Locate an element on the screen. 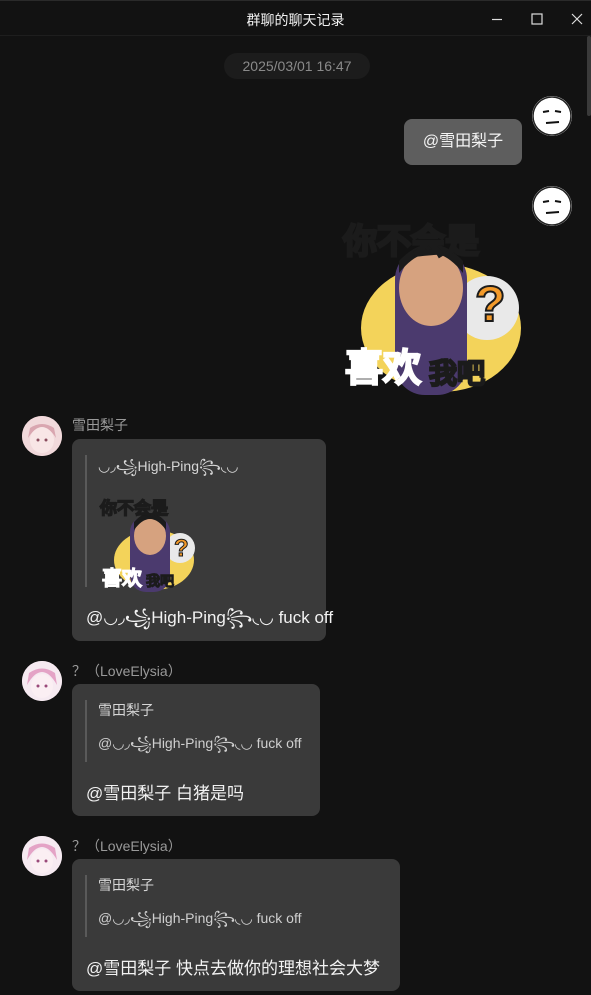 This screenshot has width=591, height=995. close-button is located at coordinates (573, 19).